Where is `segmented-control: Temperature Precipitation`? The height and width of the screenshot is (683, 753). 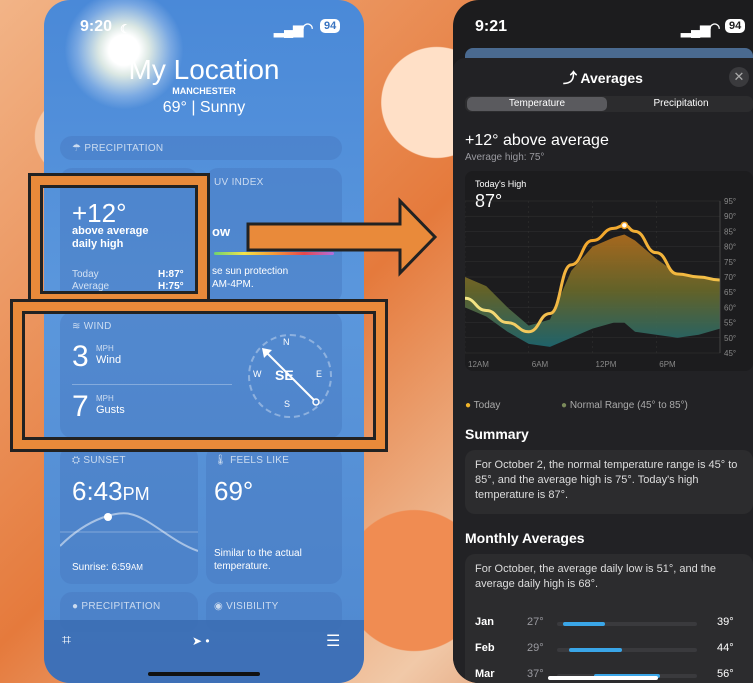
segmented-control: Temperature Precipitation is located at coordinates (609, 104).